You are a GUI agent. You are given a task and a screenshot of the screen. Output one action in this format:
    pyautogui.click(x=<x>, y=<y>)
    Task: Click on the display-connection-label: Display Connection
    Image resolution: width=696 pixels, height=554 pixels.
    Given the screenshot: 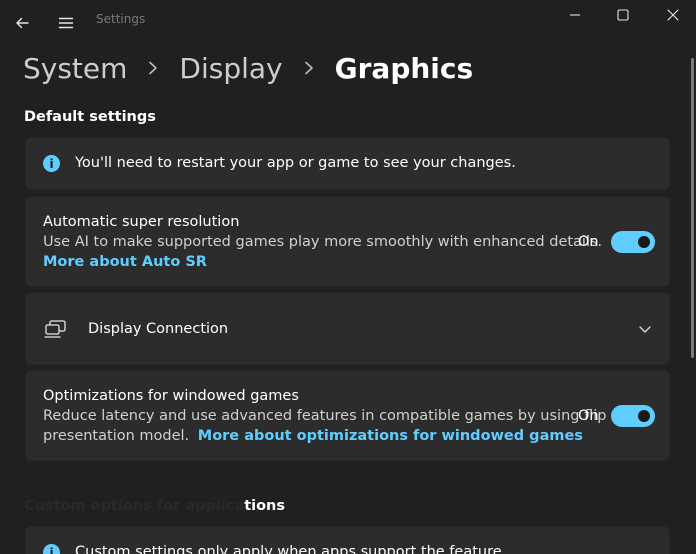 What is the action you would take?
    pyautogui.click(x=158, y=329)
    